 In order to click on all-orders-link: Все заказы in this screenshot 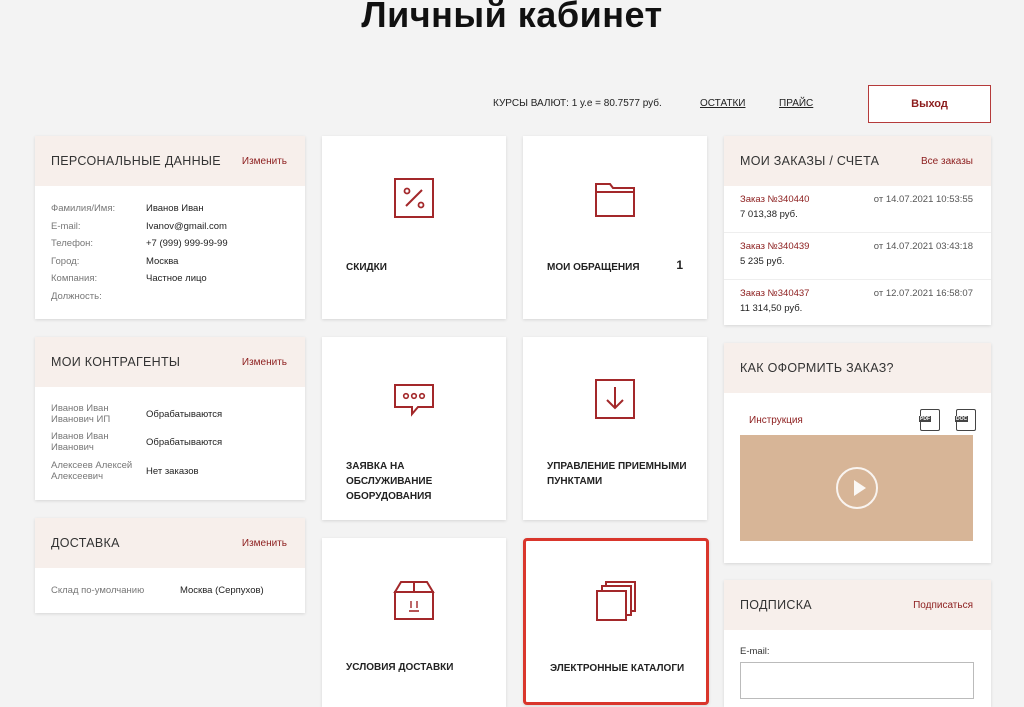, I will do `click(947, 161)`.